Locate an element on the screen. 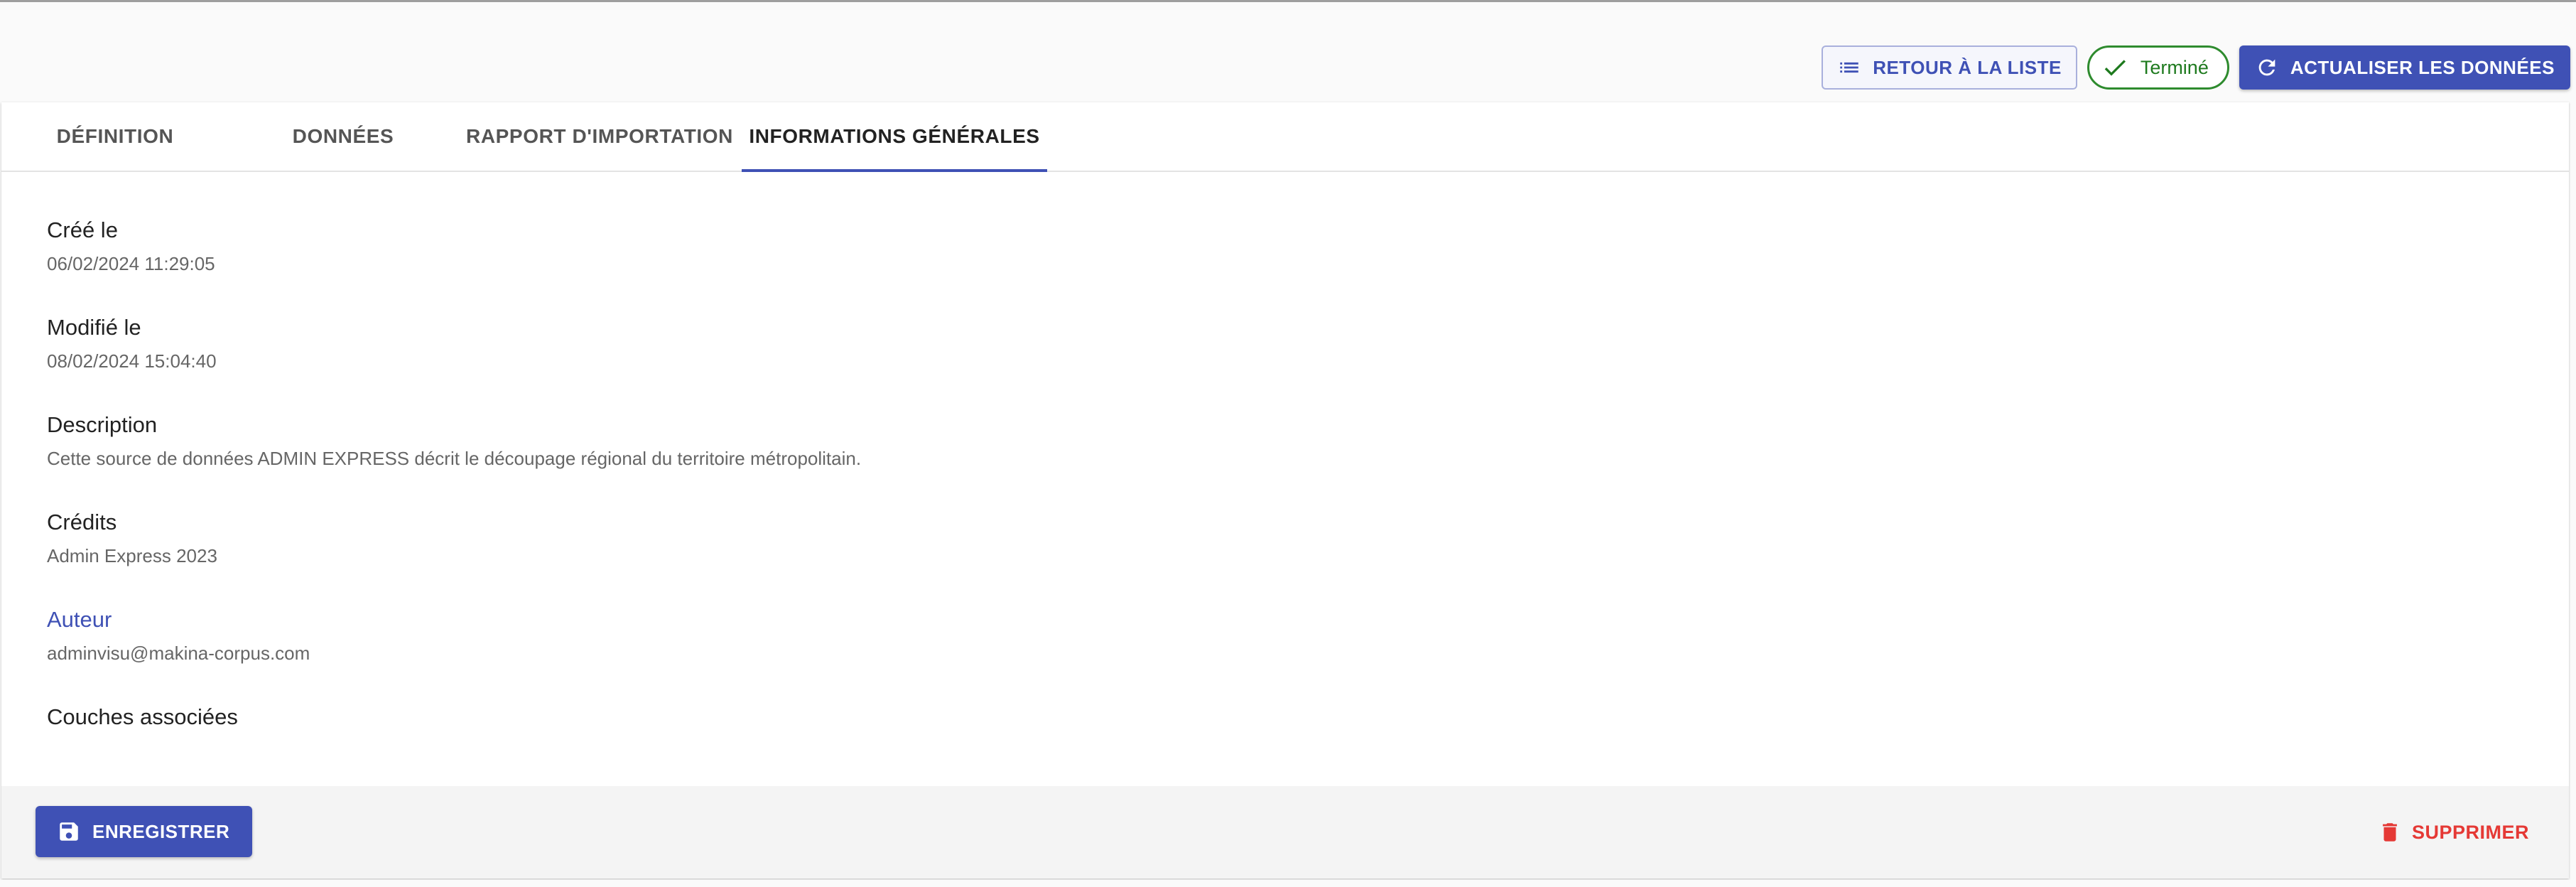 Image resolution: width=2576 pixels, height=887 pixels. refresh-icon is located at coordinates (2267, 68).